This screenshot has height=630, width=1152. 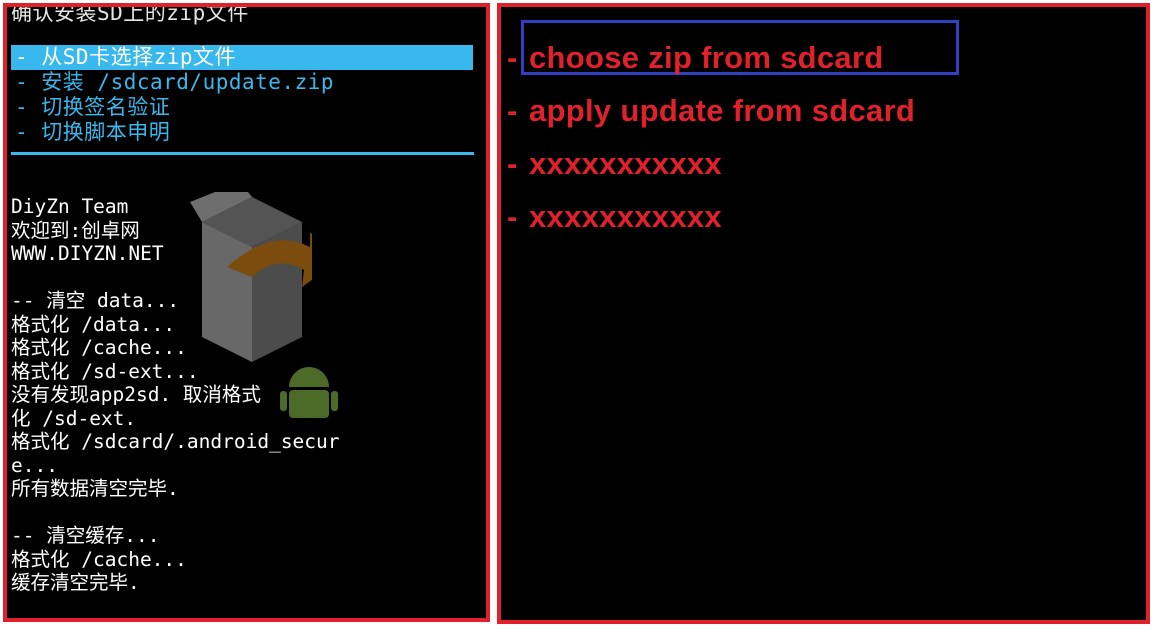 I want to click on menu-item-choose-zip: - 从SD卡选择zip文件, so click(x=242, y=57).